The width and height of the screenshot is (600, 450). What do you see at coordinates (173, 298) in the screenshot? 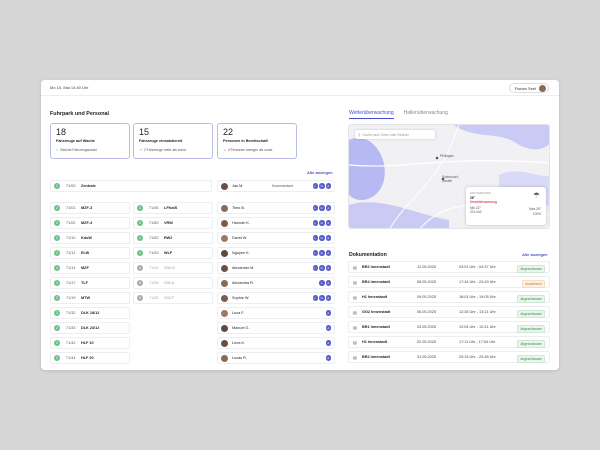
I see `vehicle-row: 6 71/56 GW-T` at bounding box center [173, 298].